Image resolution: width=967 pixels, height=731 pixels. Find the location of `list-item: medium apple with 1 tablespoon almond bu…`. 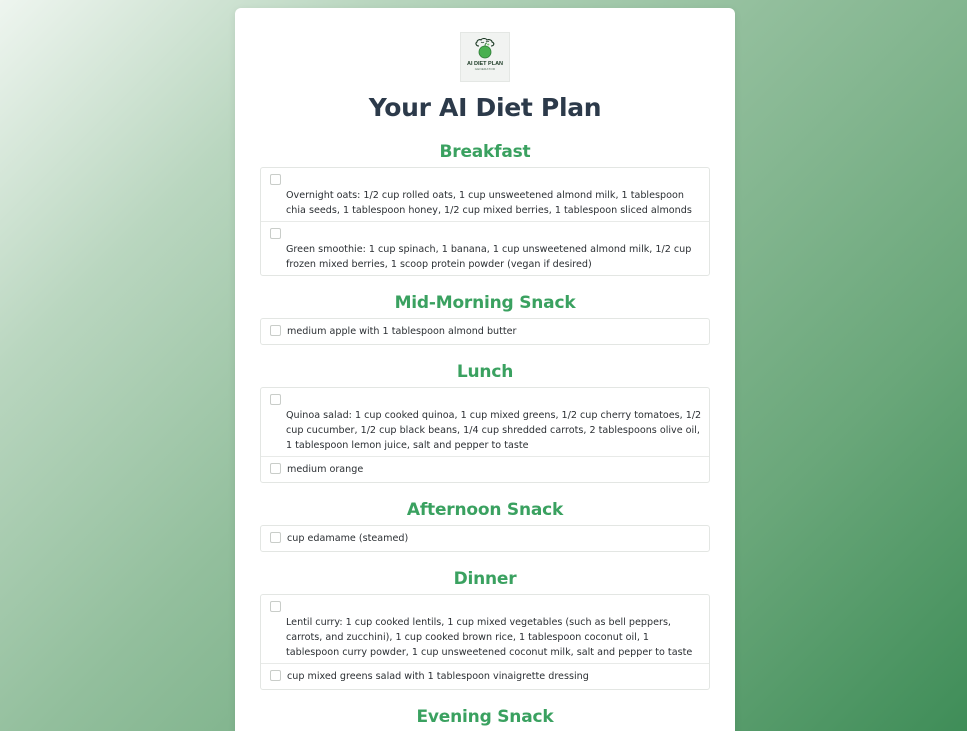

list-item: medium apple with 1 tablespoon almond bu… is located at coordinates (485, 331).